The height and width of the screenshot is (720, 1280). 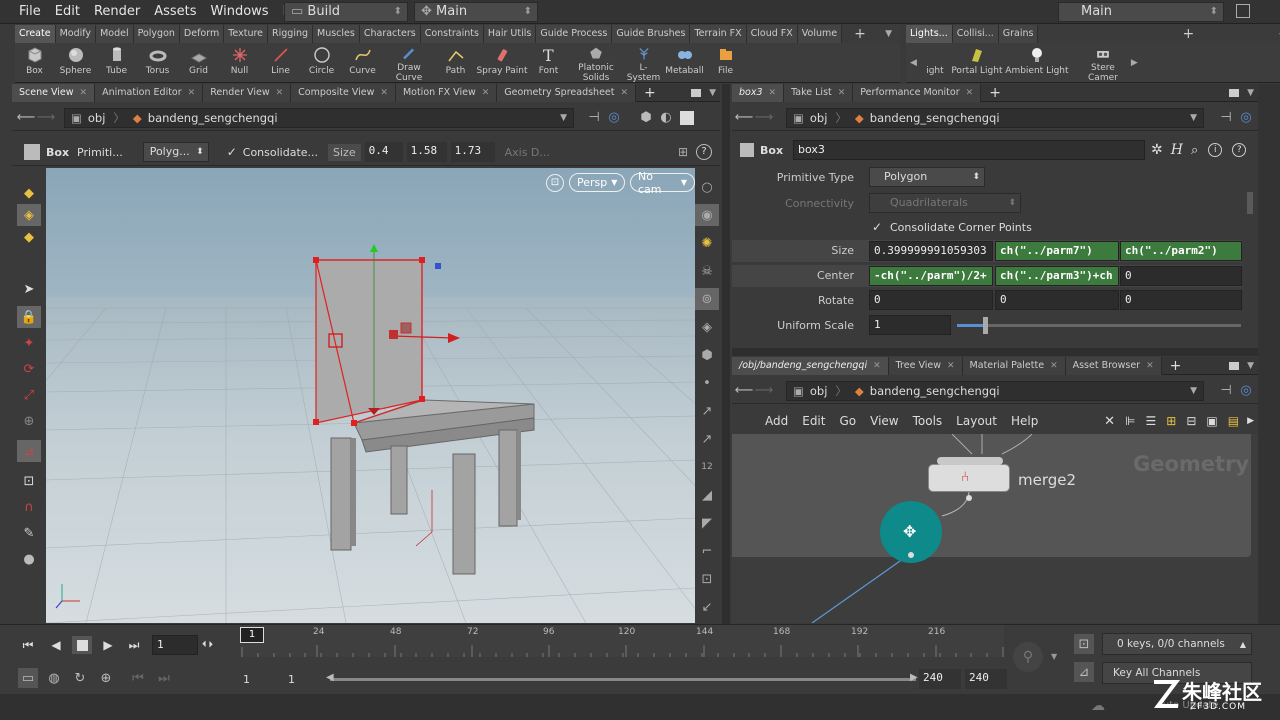 What do you see at coordinates (446, 92) in the screenshot?
I see `tab-motion-fx-view: Motion FX View ✕` at bounding box center [446, 92].